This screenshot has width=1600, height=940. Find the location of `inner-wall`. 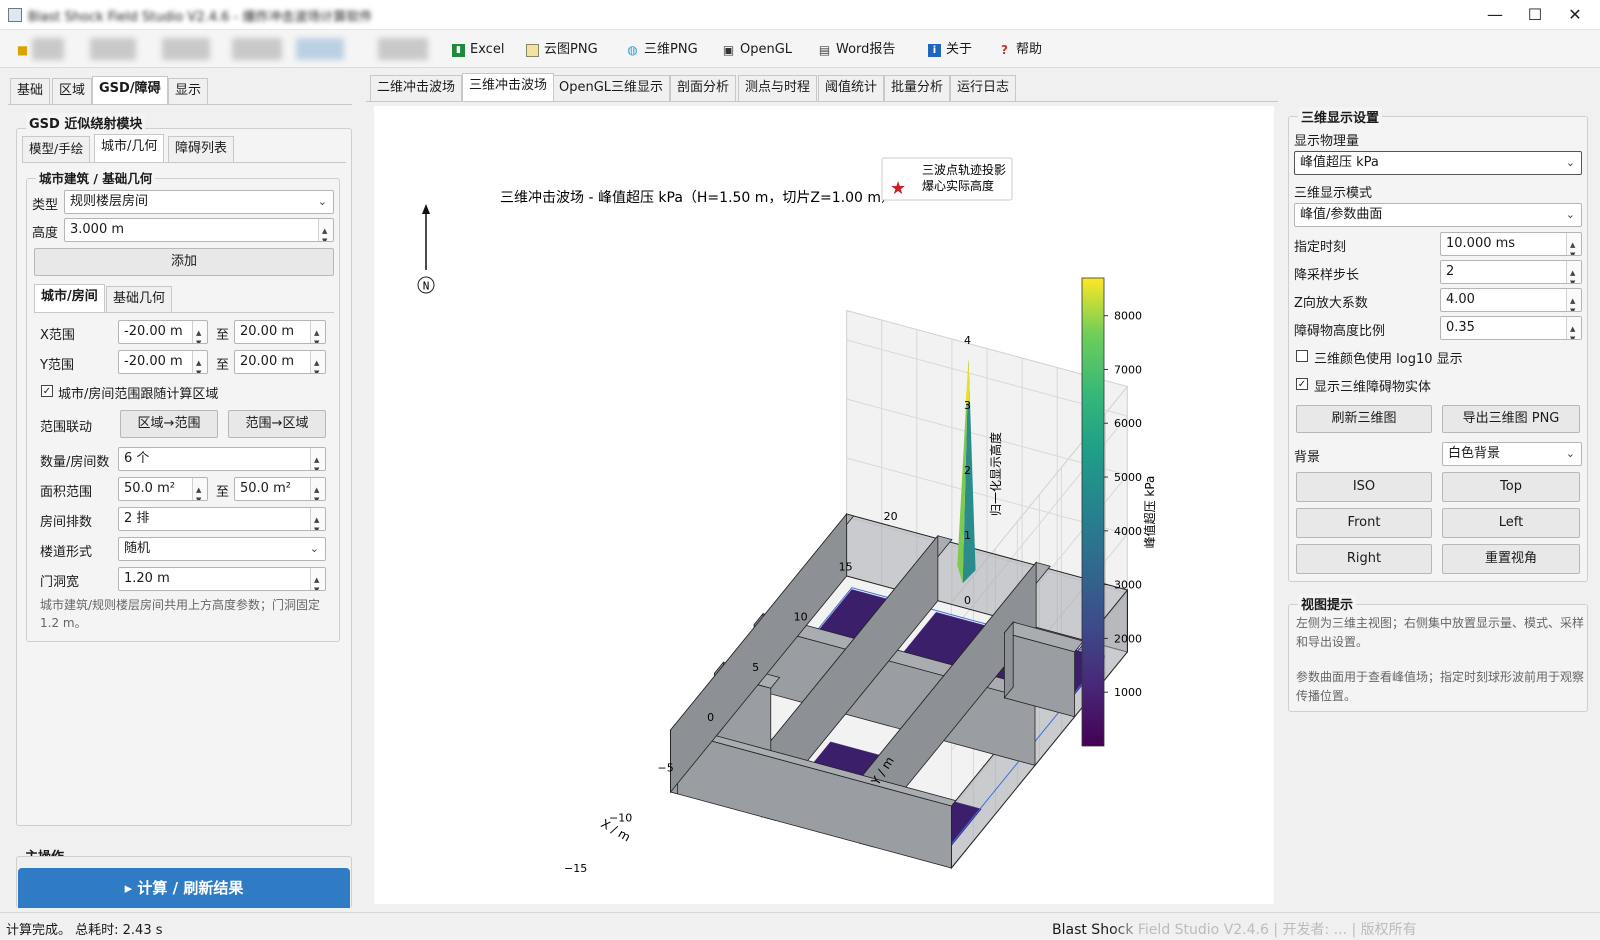

inner-wall is located at coordinates (1009, 659).